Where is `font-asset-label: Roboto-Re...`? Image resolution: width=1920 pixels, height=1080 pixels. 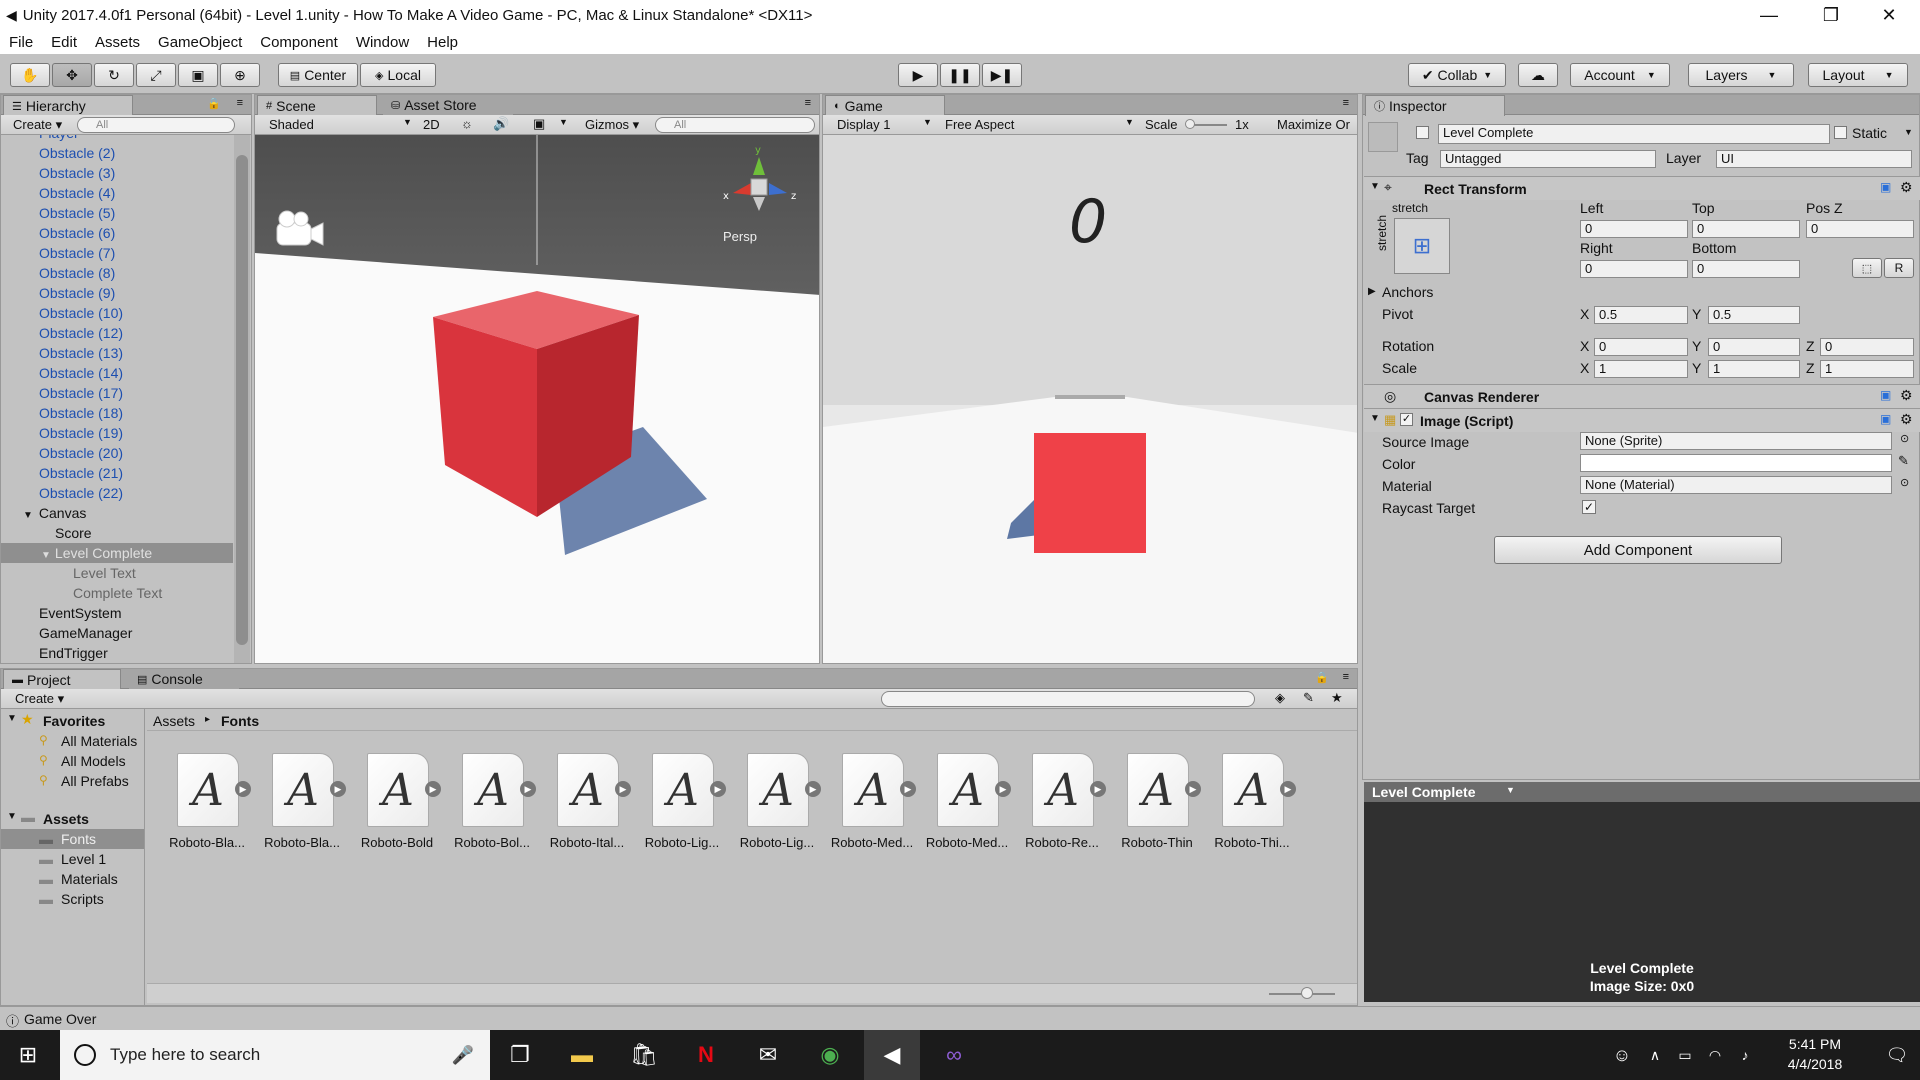
font-asset-label: Roboto-Re... is located at coordinates (1062, 842).